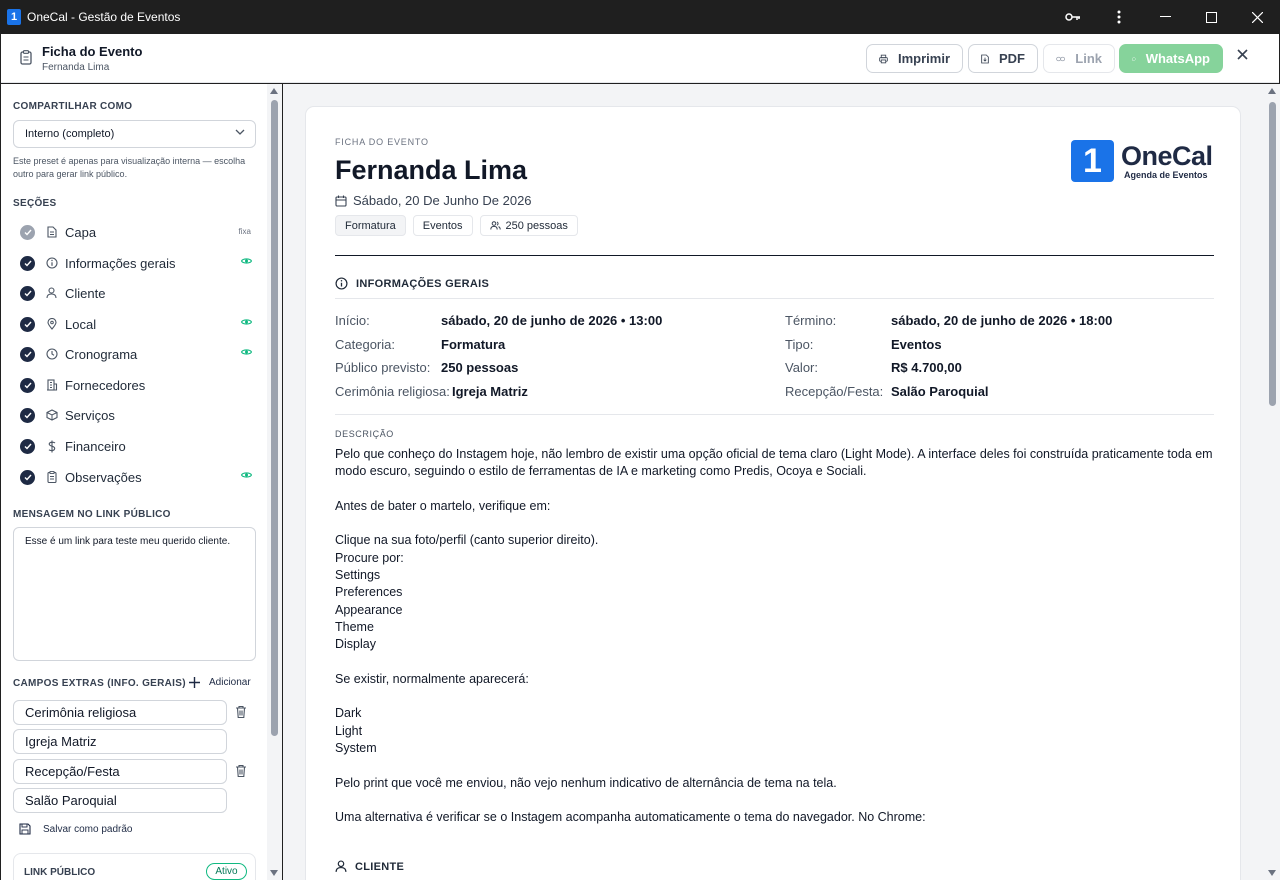 This screenshot has height=880, width=1280. What do you see at coordinates (1119, 17) in the screenshot?
I see `more-vertical-icon` at bounding box center [1119, 17].